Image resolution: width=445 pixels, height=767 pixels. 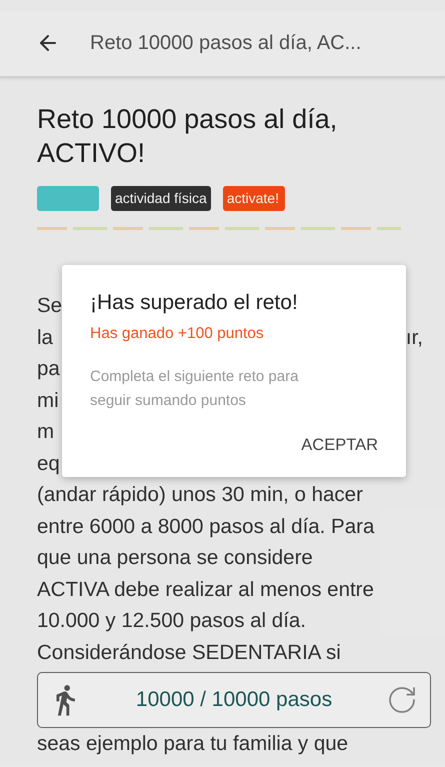 What do you see at coordinates (175, 558) in the screenshot?
I see `body-text: que una persona se considere` at bounding box center [175, 558].